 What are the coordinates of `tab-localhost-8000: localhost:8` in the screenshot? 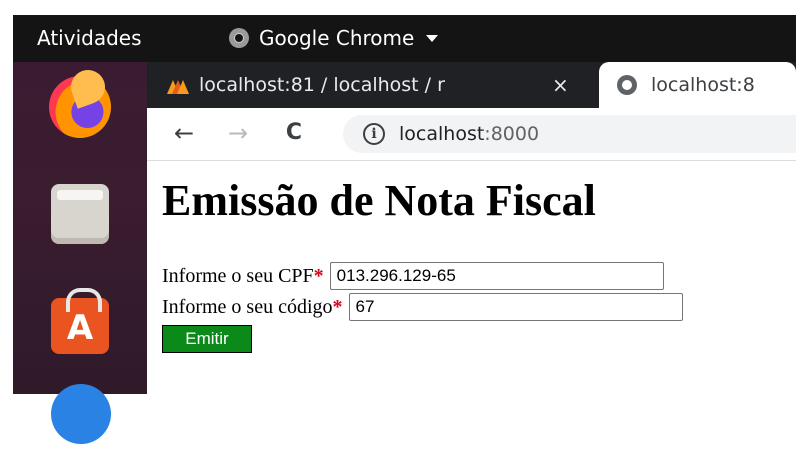 It's located at (697, 85).